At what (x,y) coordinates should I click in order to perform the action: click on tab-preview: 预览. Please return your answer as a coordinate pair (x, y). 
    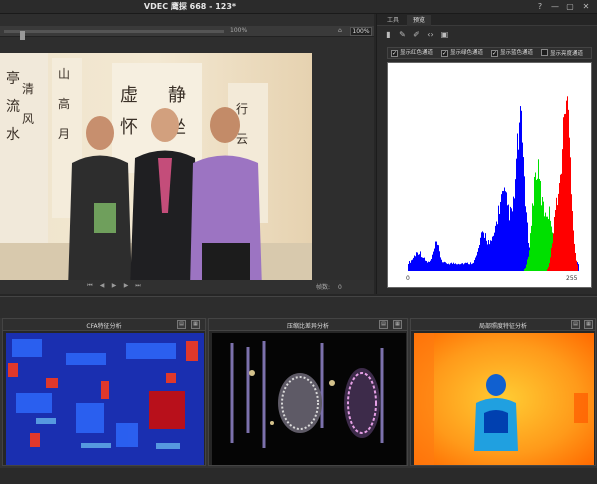
    Looking at the image, I should click on (419, 20).